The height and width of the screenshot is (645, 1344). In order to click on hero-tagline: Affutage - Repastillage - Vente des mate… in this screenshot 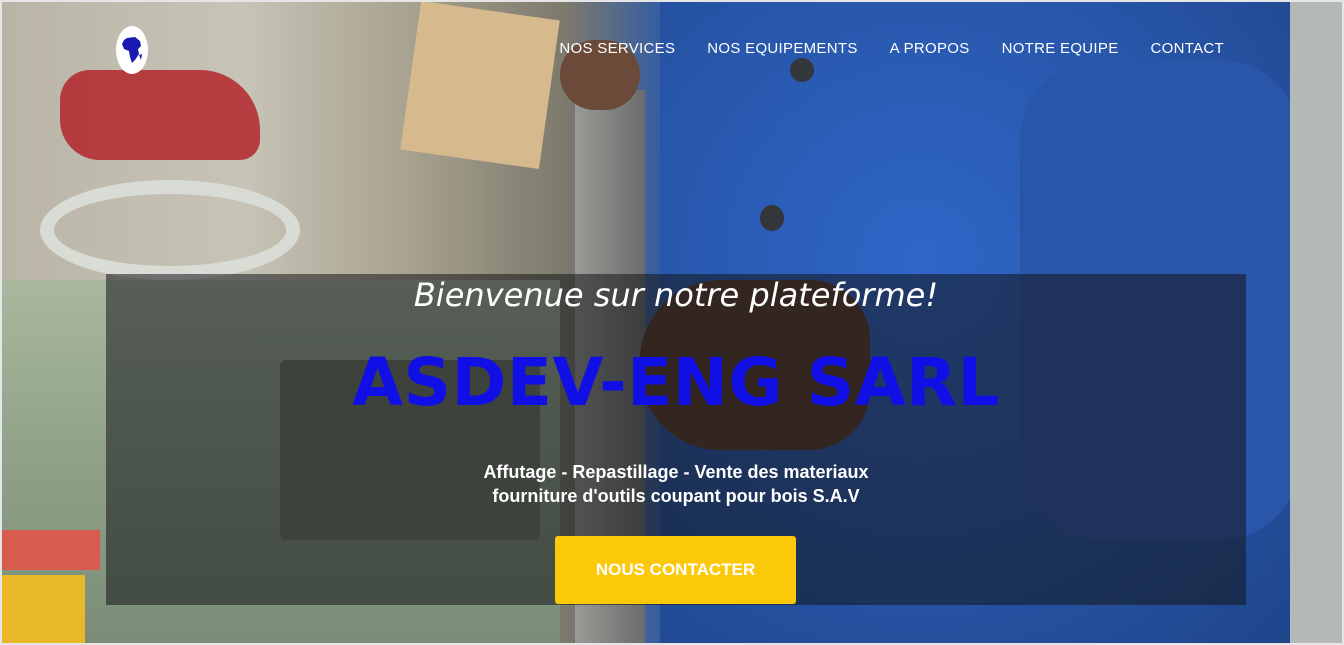, I will do `click(676, 484)`.